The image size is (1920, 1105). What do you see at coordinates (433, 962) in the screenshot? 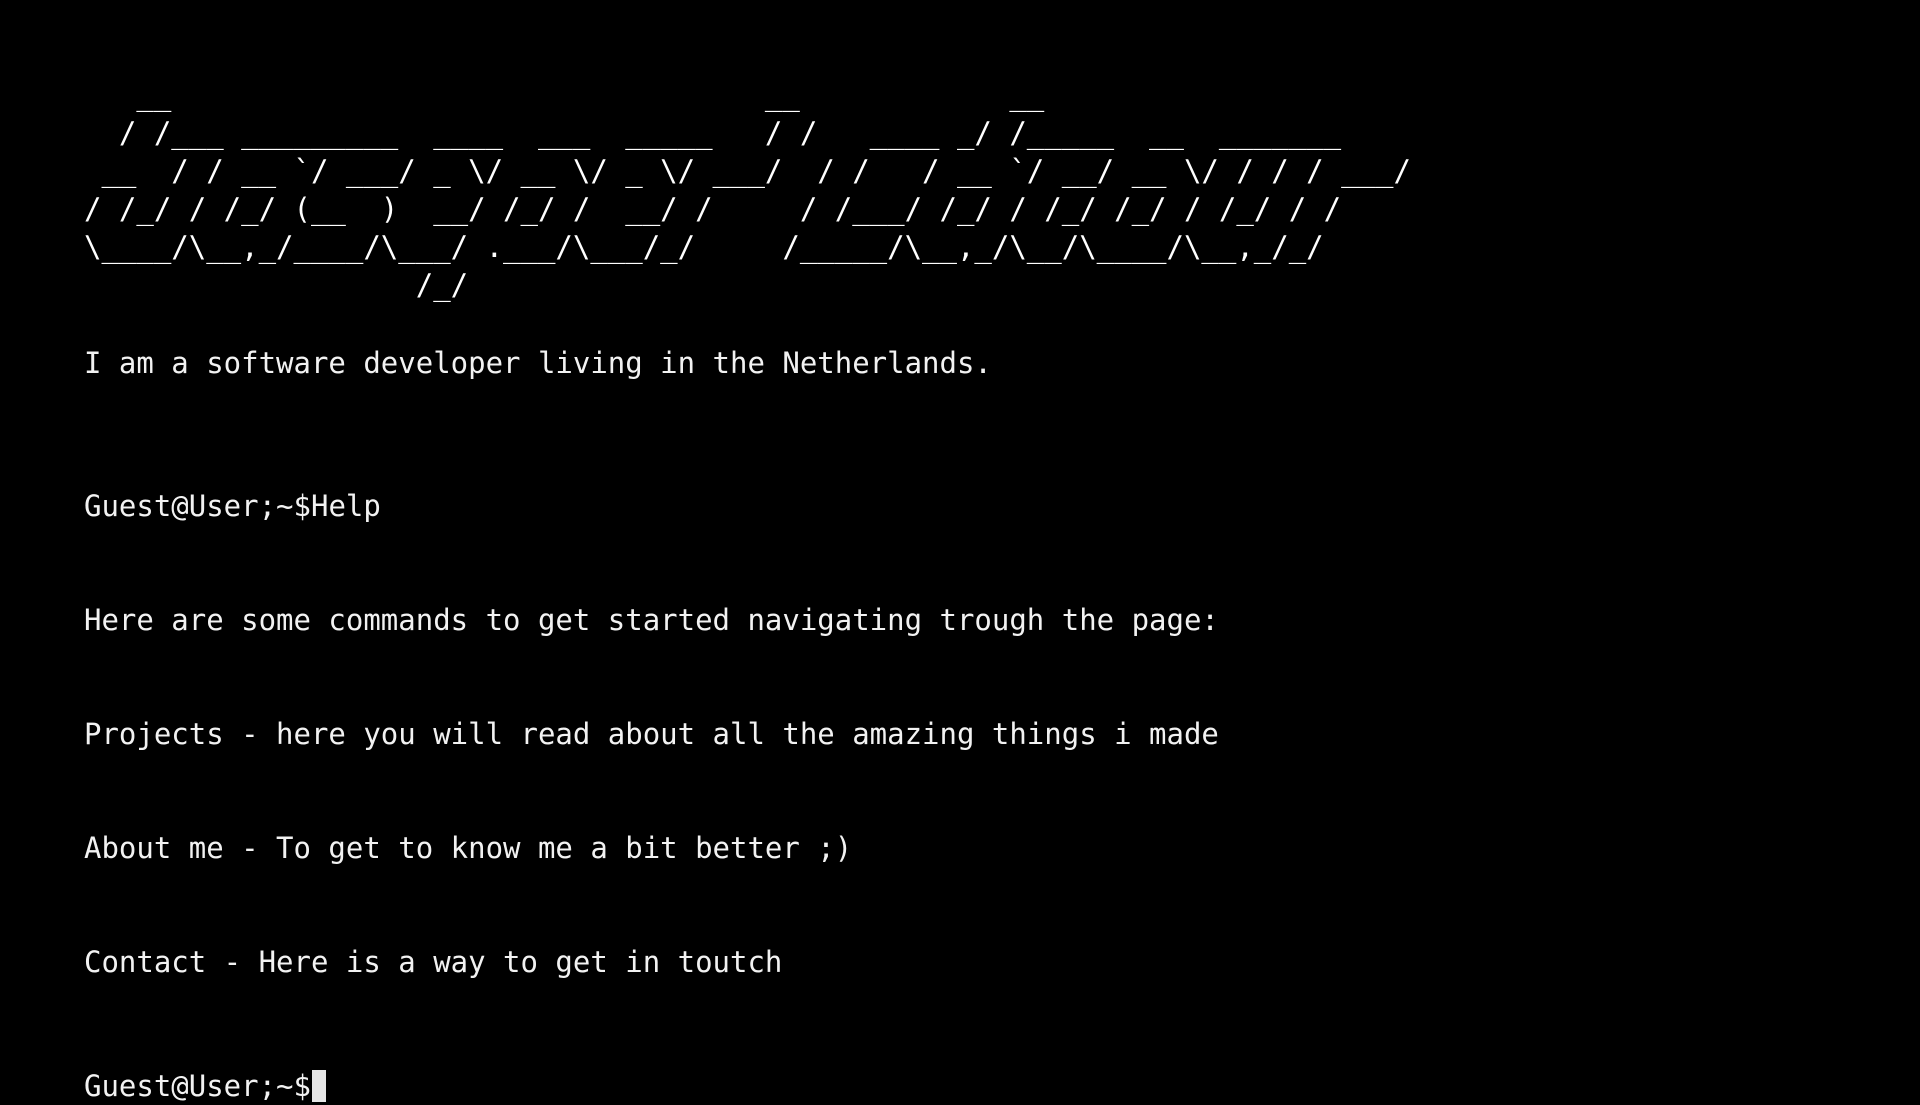
I see `help-output-contact: Contact - Here is a way to get in toutch` at bounding box center [433, 962].